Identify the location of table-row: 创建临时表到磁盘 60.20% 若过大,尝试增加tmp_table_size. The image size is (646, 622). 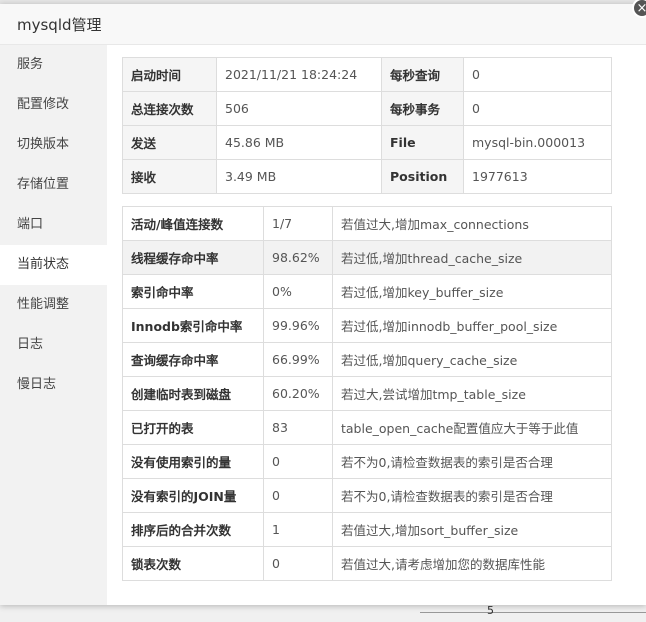
(367, 393).